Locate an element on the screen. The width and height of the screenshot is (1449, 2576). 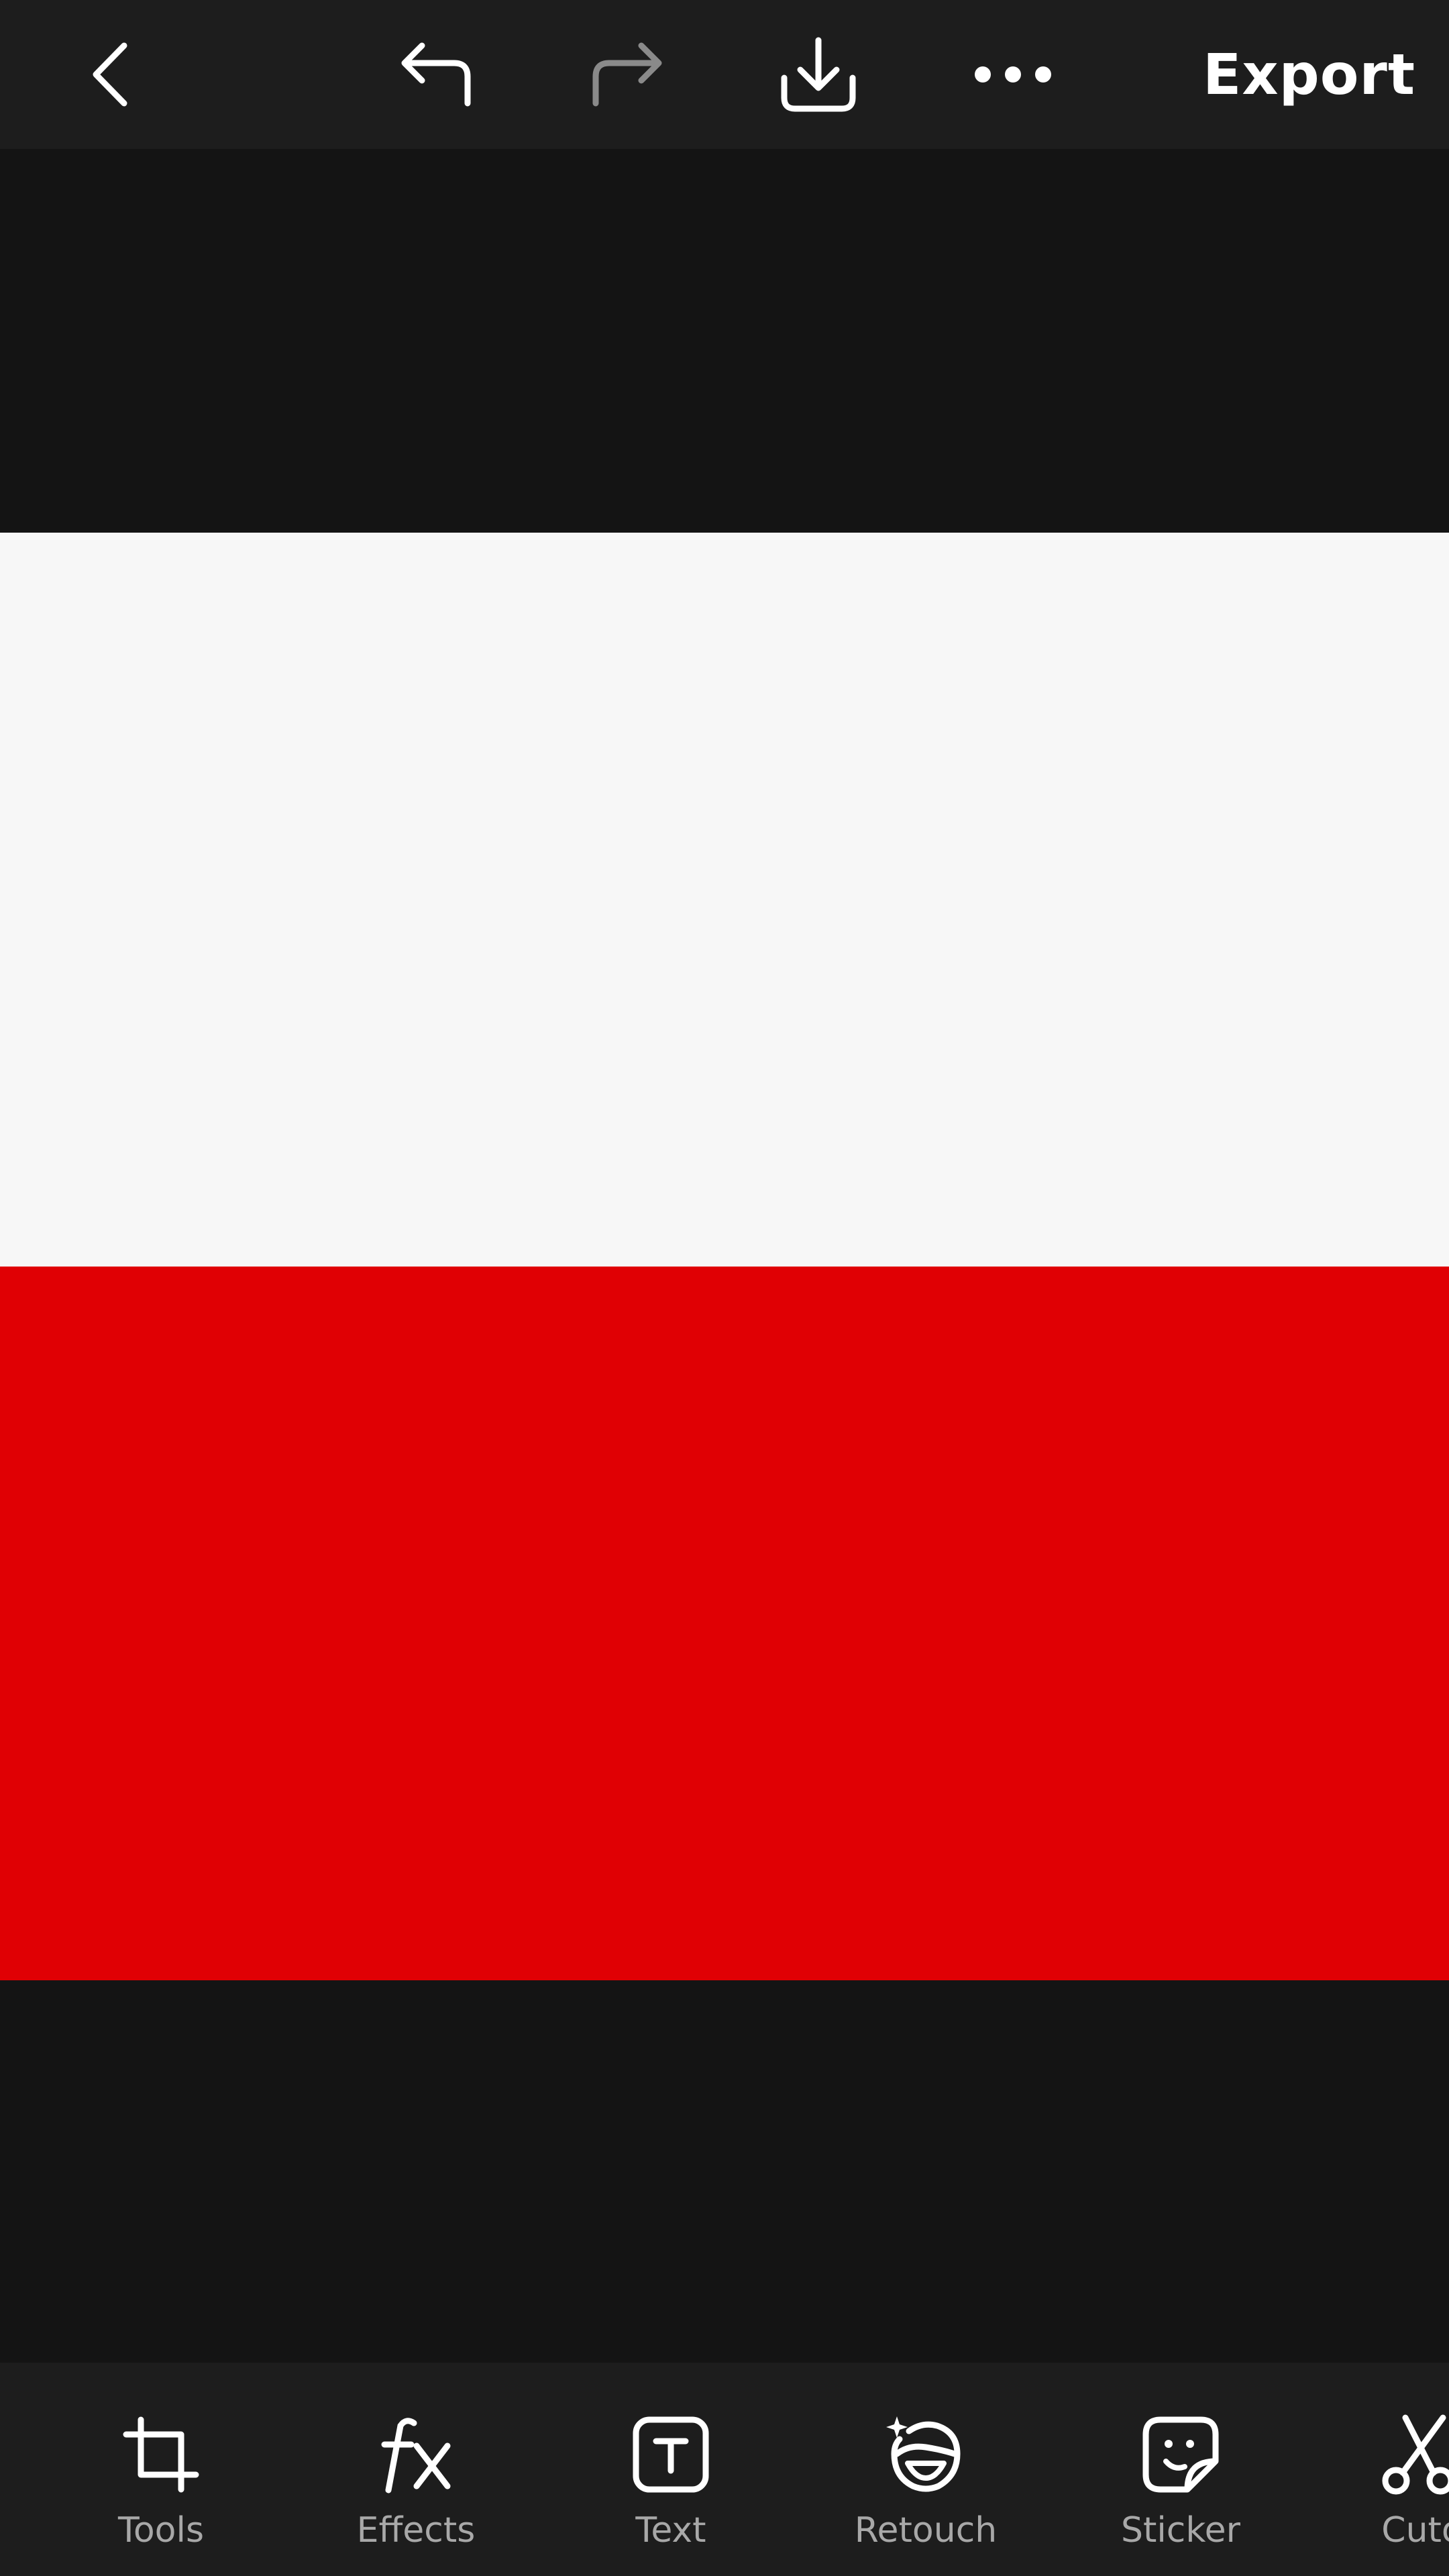
download-button is located at coordinates (818, 74).